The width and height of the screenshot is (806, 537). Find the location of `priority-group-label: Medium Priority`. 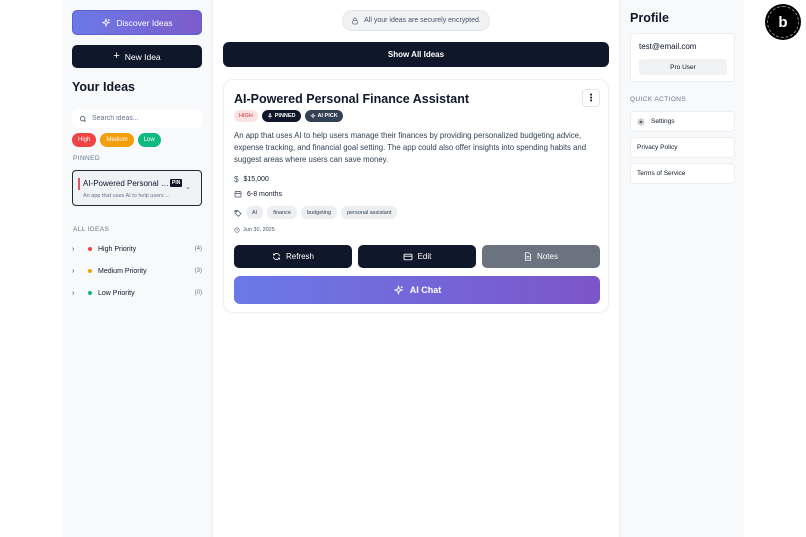

priority-group-label: Medium Priority is located at coordinates (122, 271).